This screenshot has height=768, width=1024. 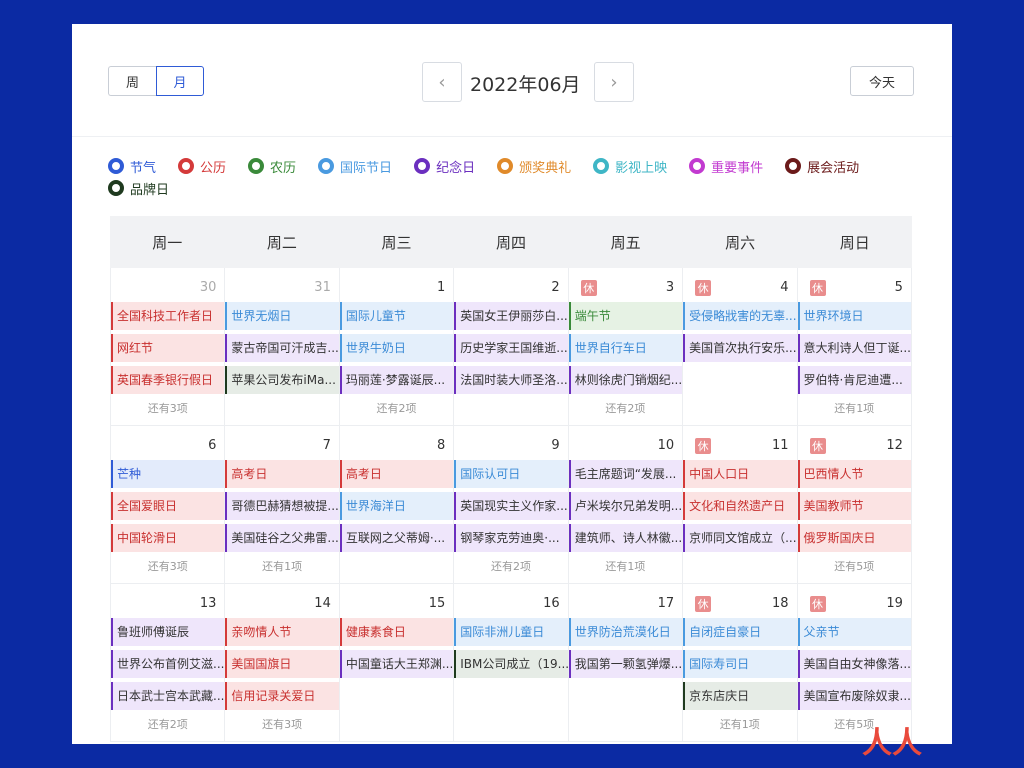 What do you see at coordinates (854, 346) in the screenshot?
I see `day-cell: 休 5 世界环境日 意大利诗人但丁诞... 罗伯特·肯尼迪遭... 还有1项` at bounding box center [854, 346].